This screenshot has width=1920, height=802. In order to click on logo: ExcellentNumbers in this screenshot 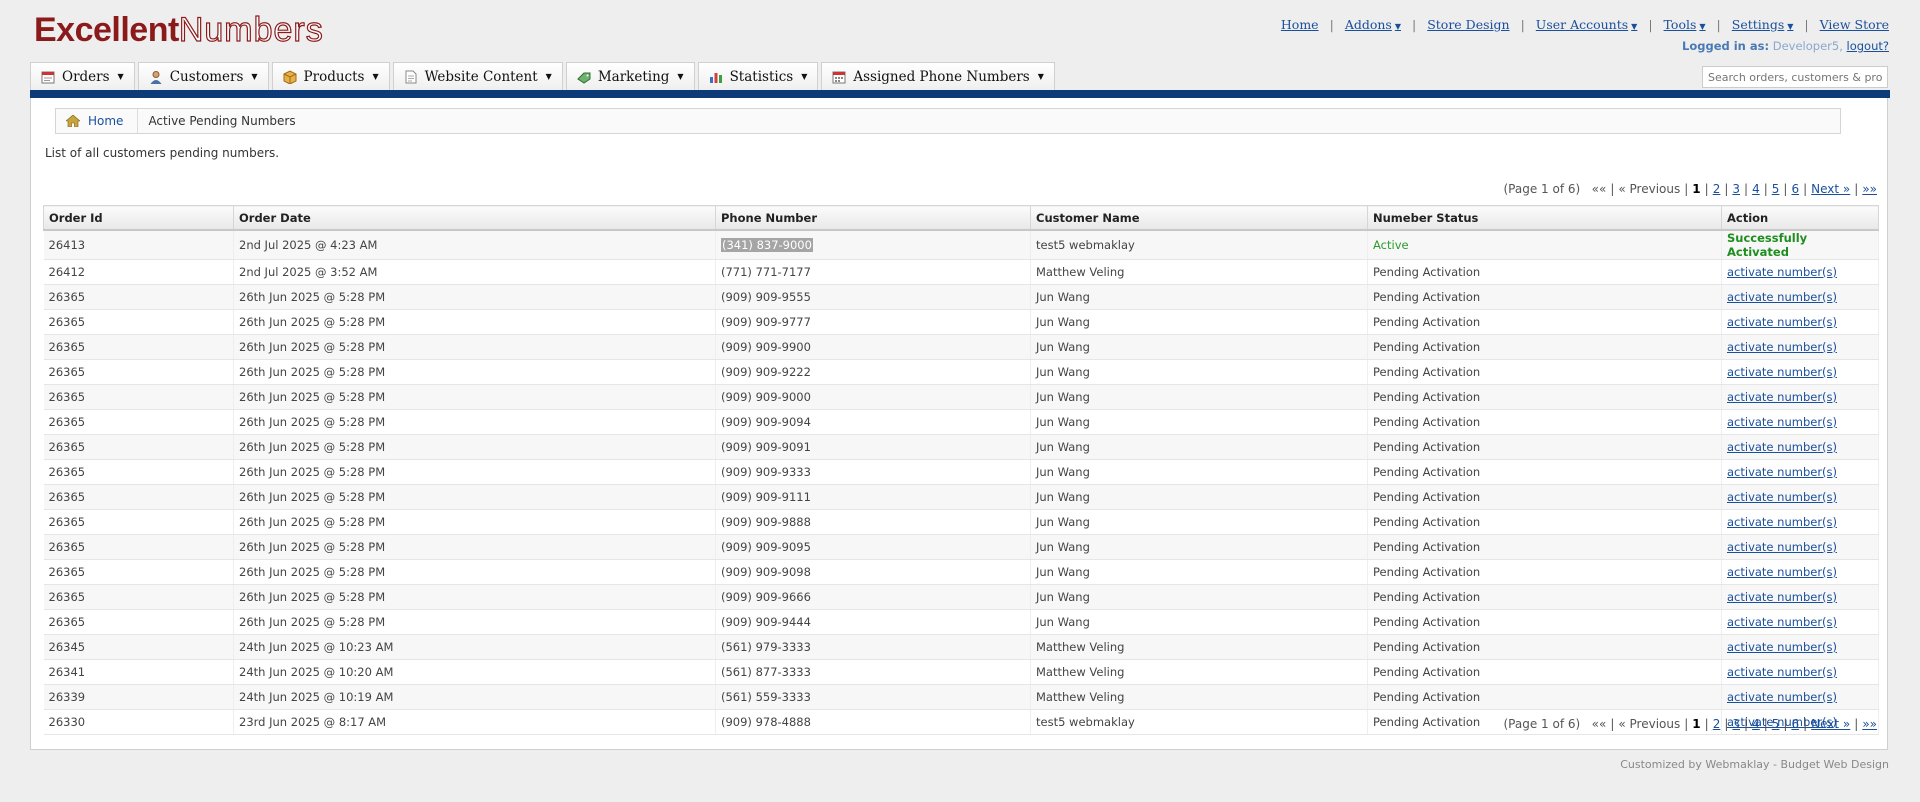, I will do `click(179, 30)`.